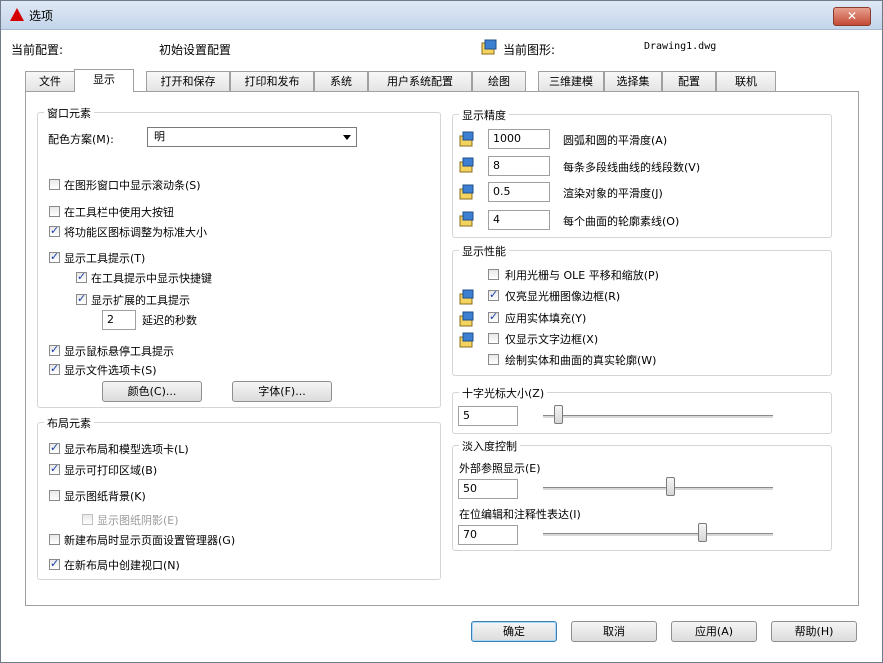  Describe the element at coordinates (632, 167) in the screenshot. I see `polyline-segments-label: 每条多段线曲线的线段数(V)` at that location.